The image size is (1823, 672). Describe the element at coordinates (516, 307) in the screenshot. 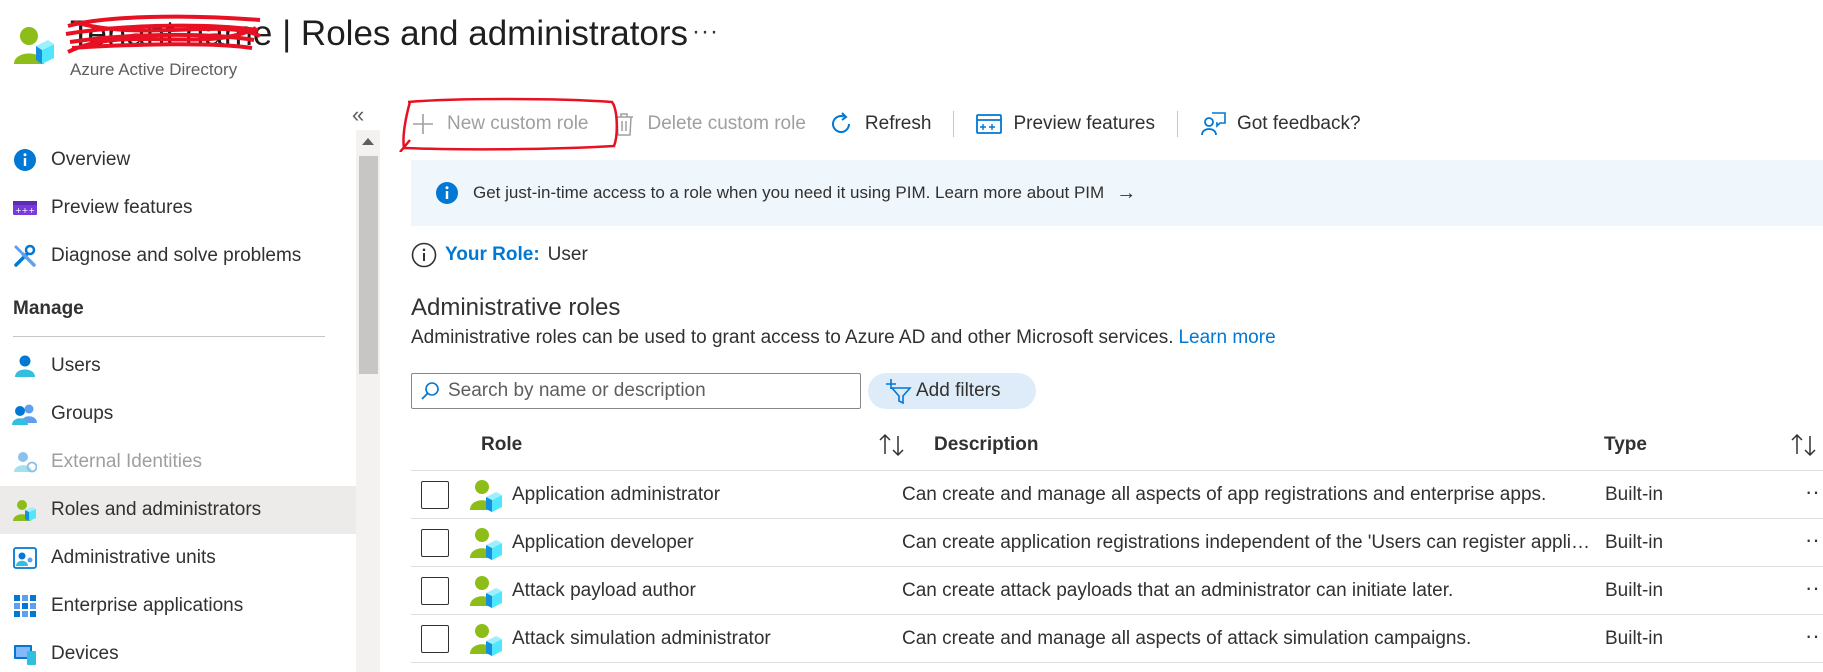

I see `section-title: Administrative roles` at that location.